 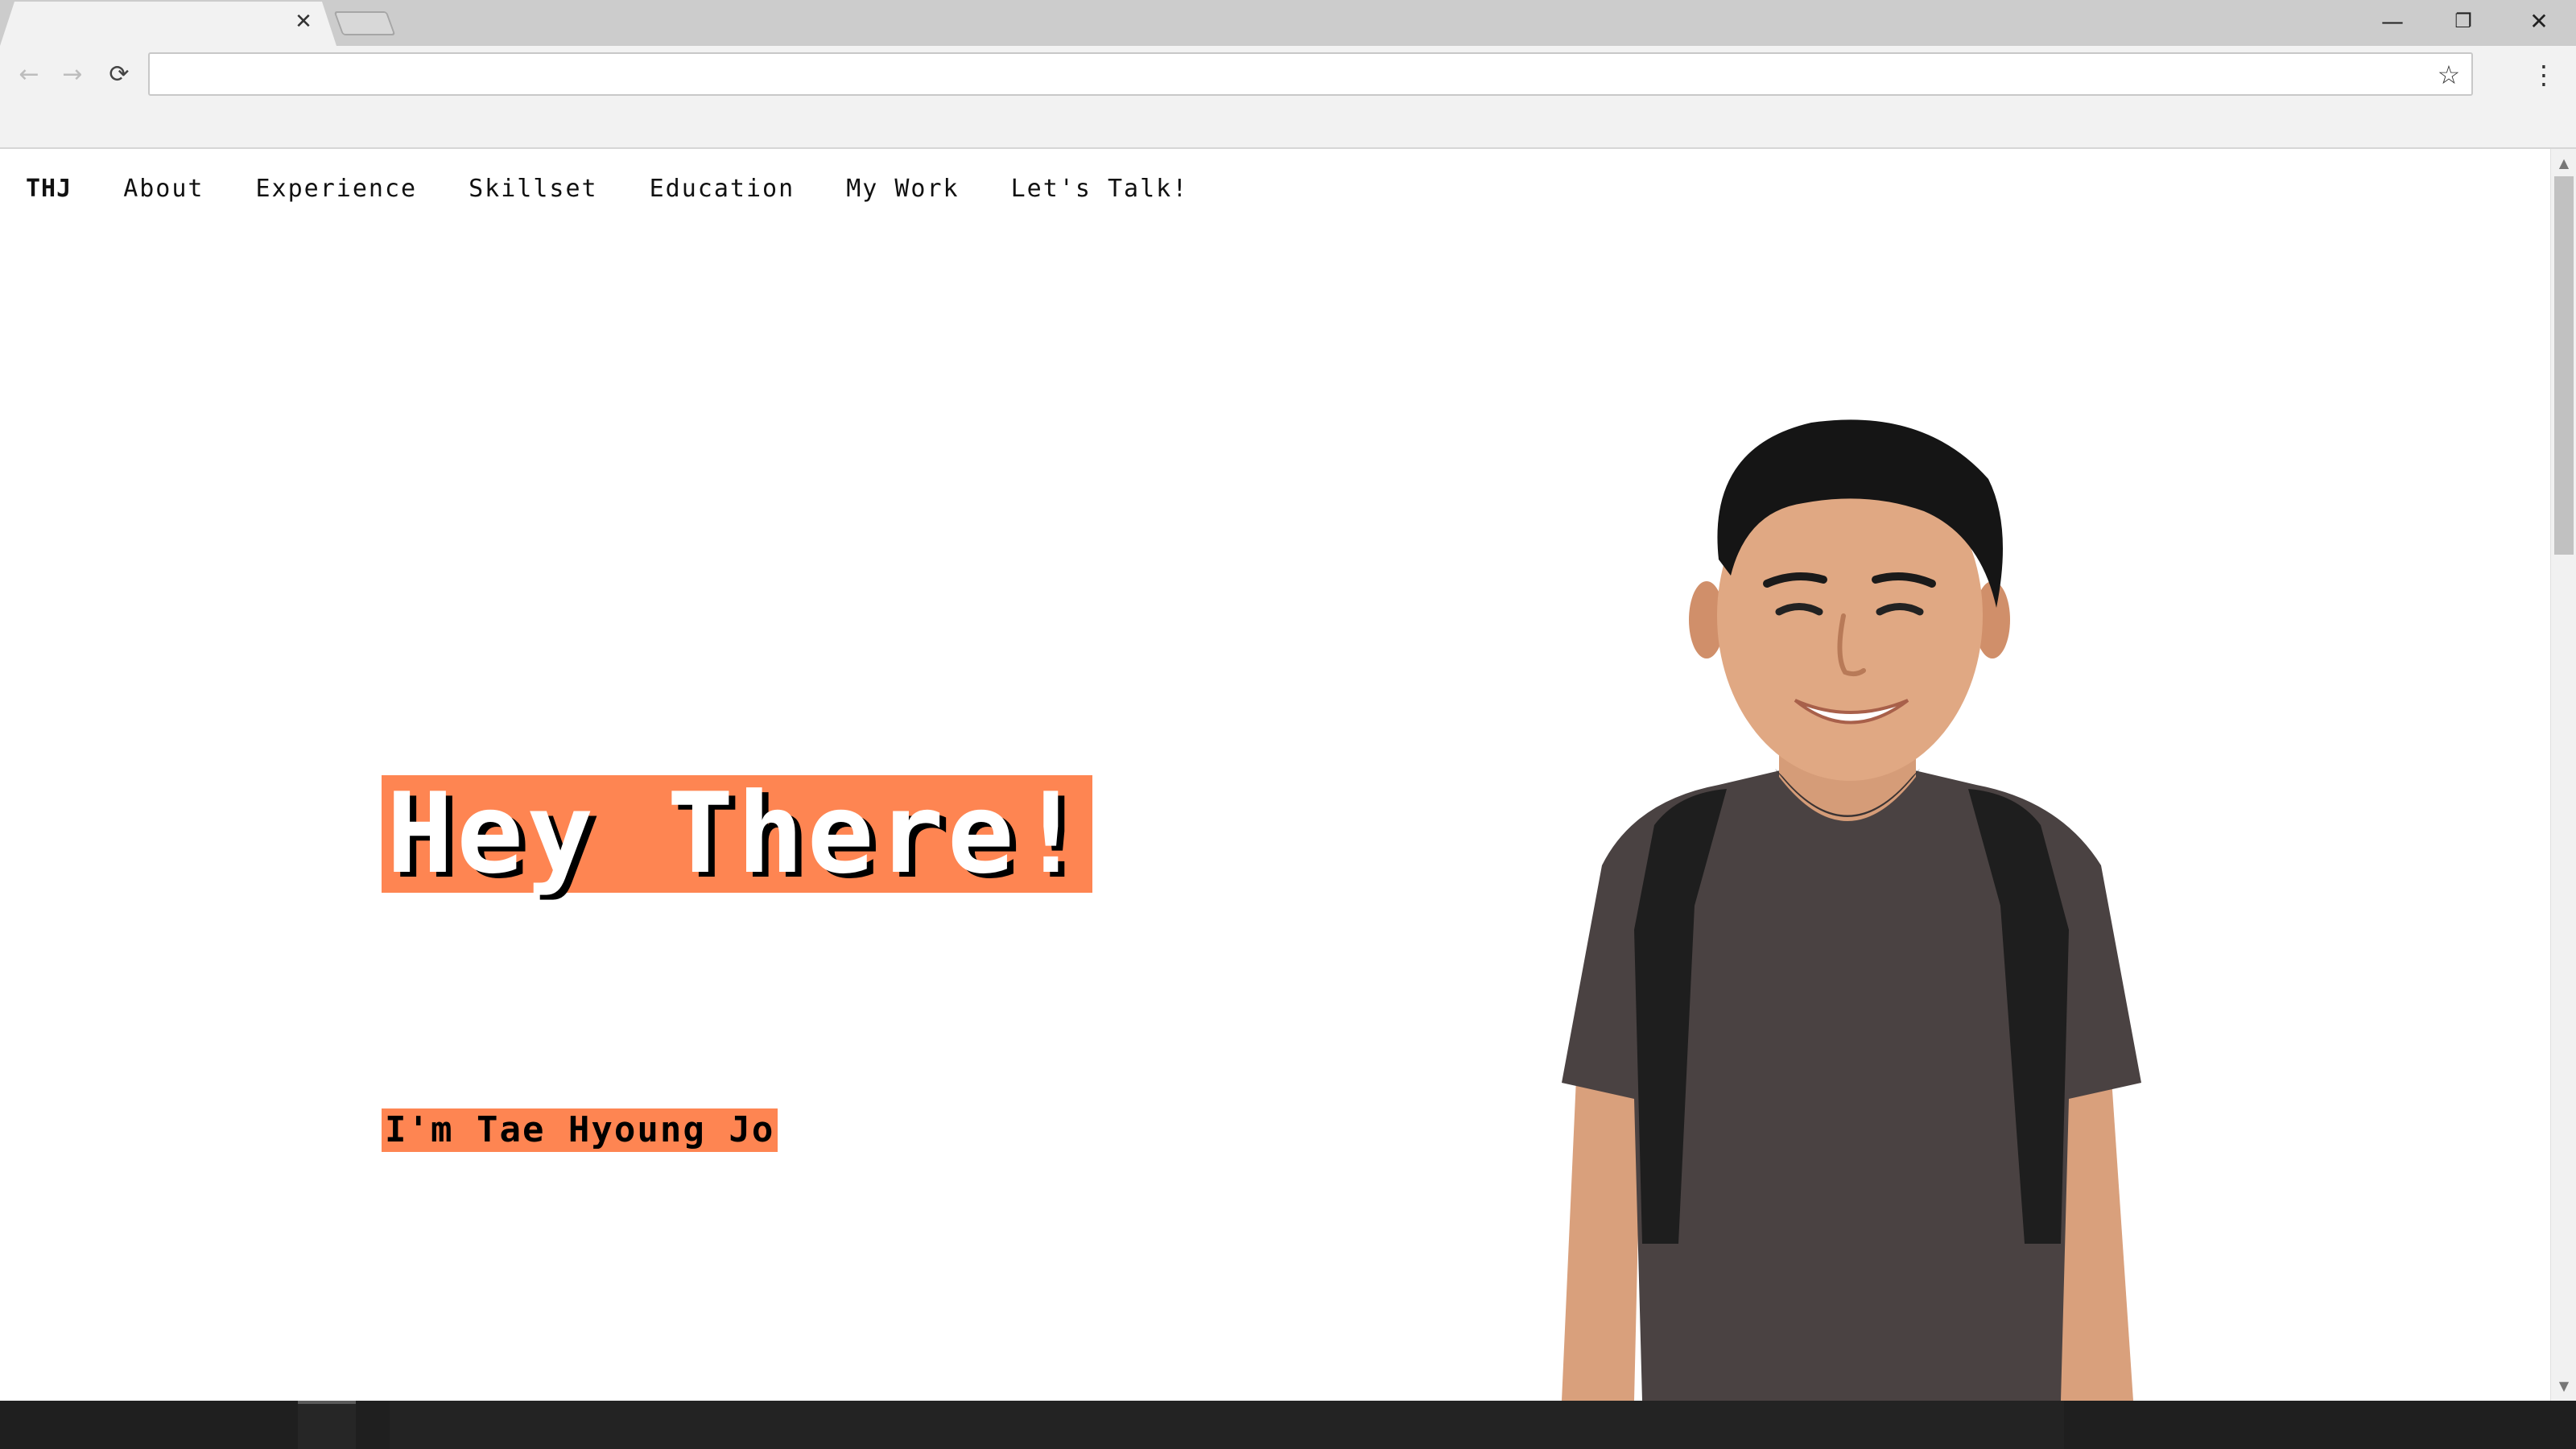 I want to click on nav-link-about: About, so click(x=163, y=189).